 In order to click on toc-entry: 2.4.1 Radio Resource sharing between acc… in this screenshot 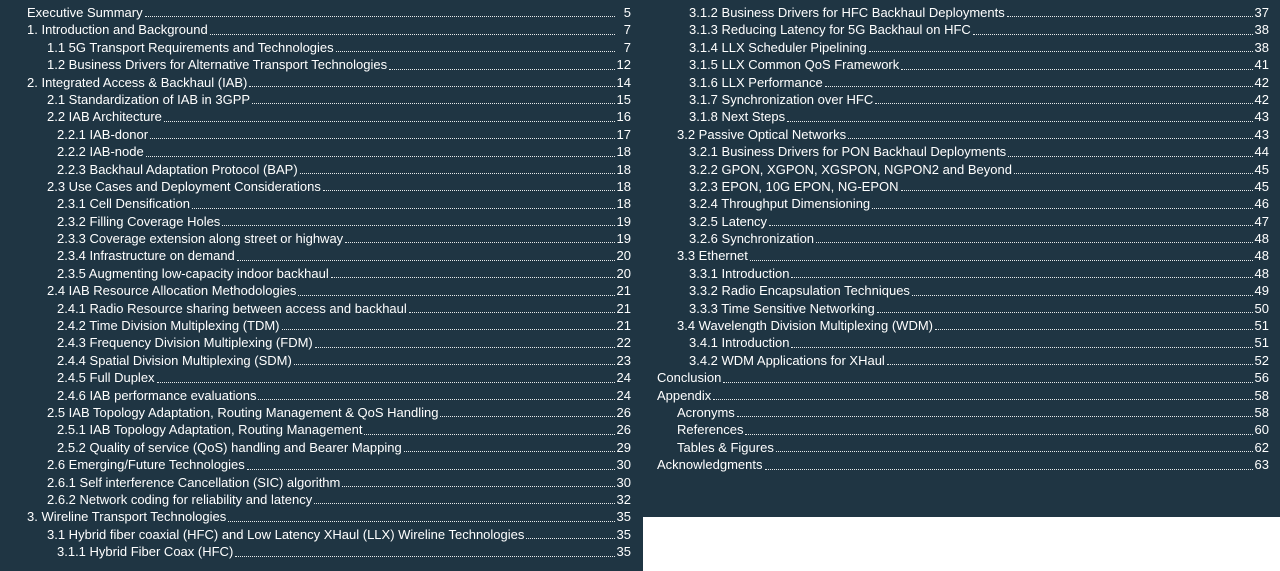, I will do `click(329, 308)`.